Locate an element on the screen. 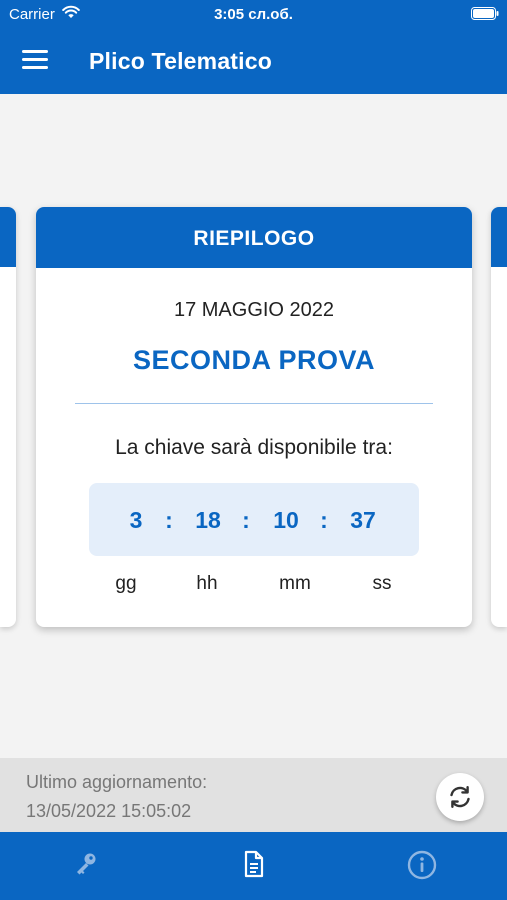 Image resolution: width=507 pixels, height=900 pixels. info-icon is located at coordinates (422, 865).